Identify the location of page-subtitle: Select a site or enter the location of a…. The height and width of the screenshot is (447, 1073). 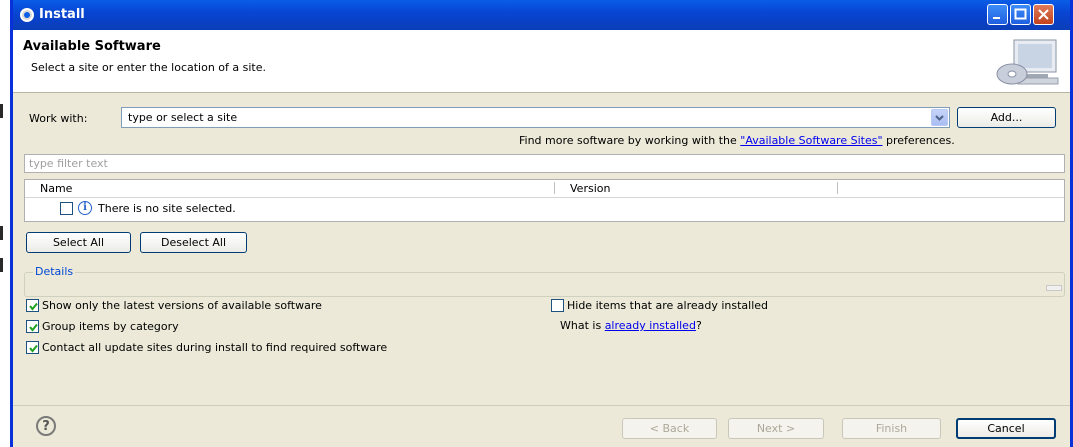
(149, 67).